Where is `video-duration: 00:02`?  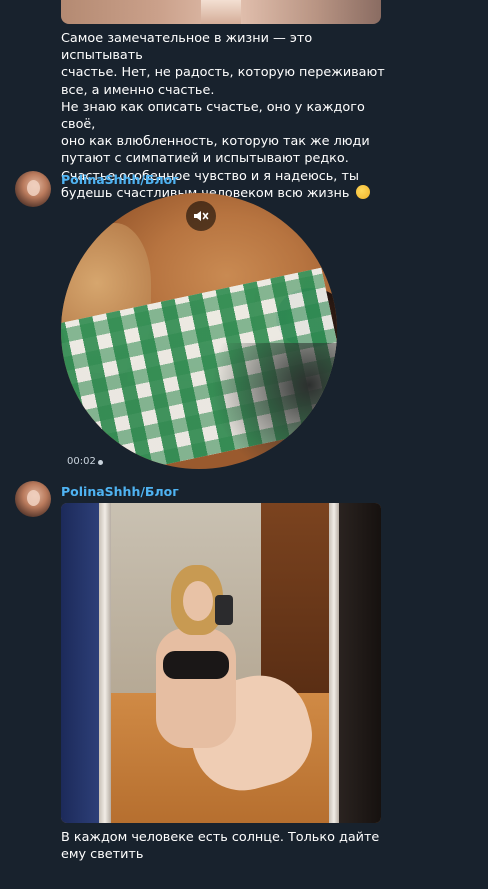 video-duration: 00:02 is located at coordinates (81, 461).